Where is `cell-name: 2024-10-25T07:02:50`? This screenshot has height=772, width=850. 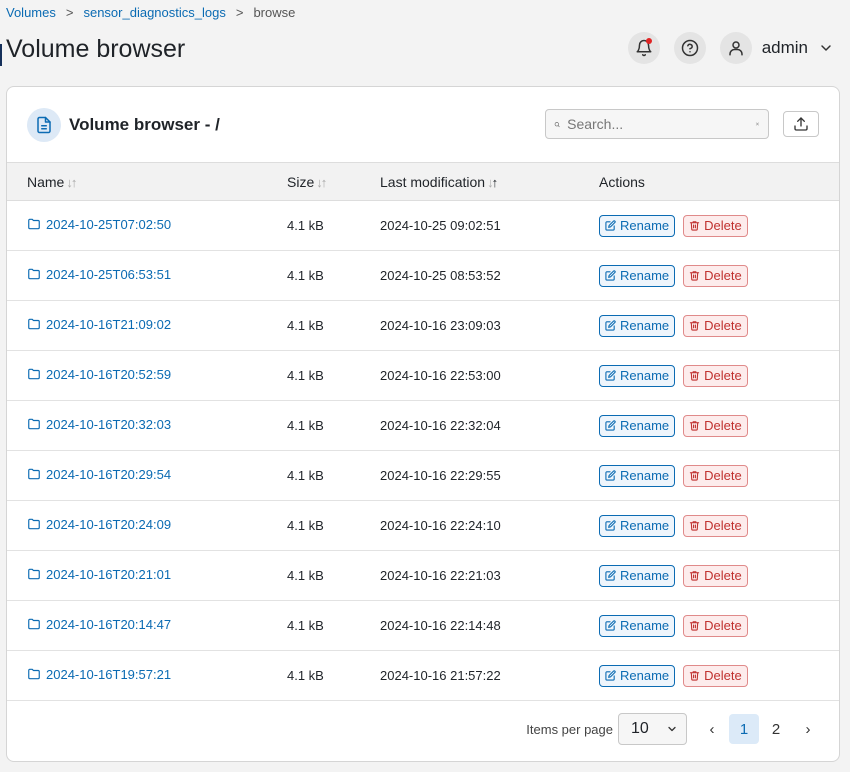
cell-name: 2024-10-25T07:02:50 is located at coordinates (147, 226).